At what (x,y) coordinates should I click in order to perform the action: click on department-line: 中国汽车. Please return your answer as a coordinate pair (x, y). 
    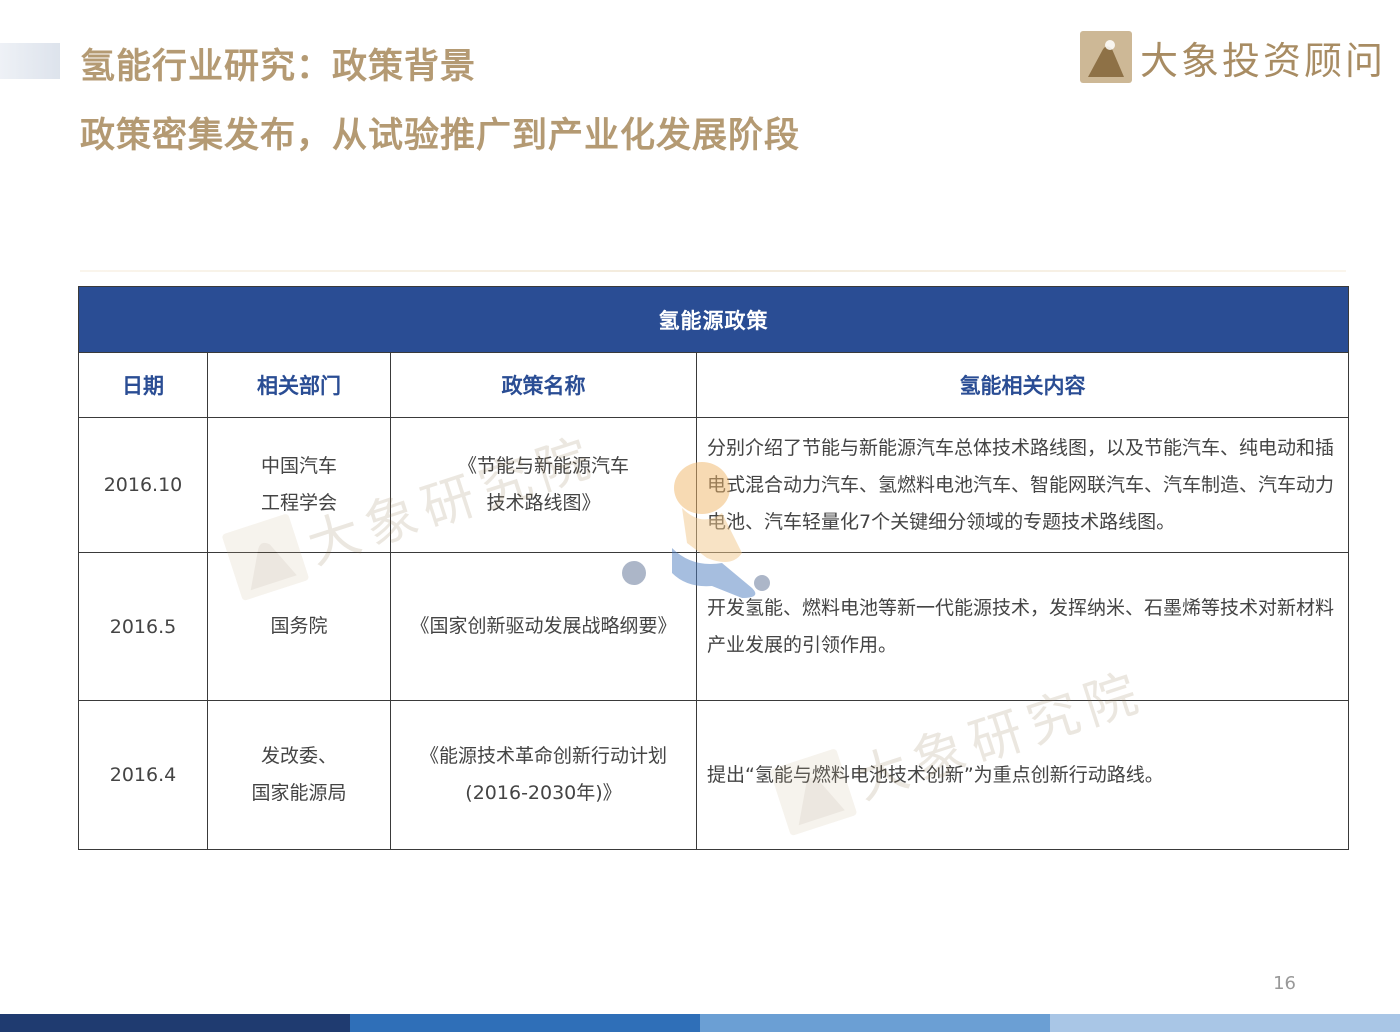
    Looking at the image, I should click on (298, 466).